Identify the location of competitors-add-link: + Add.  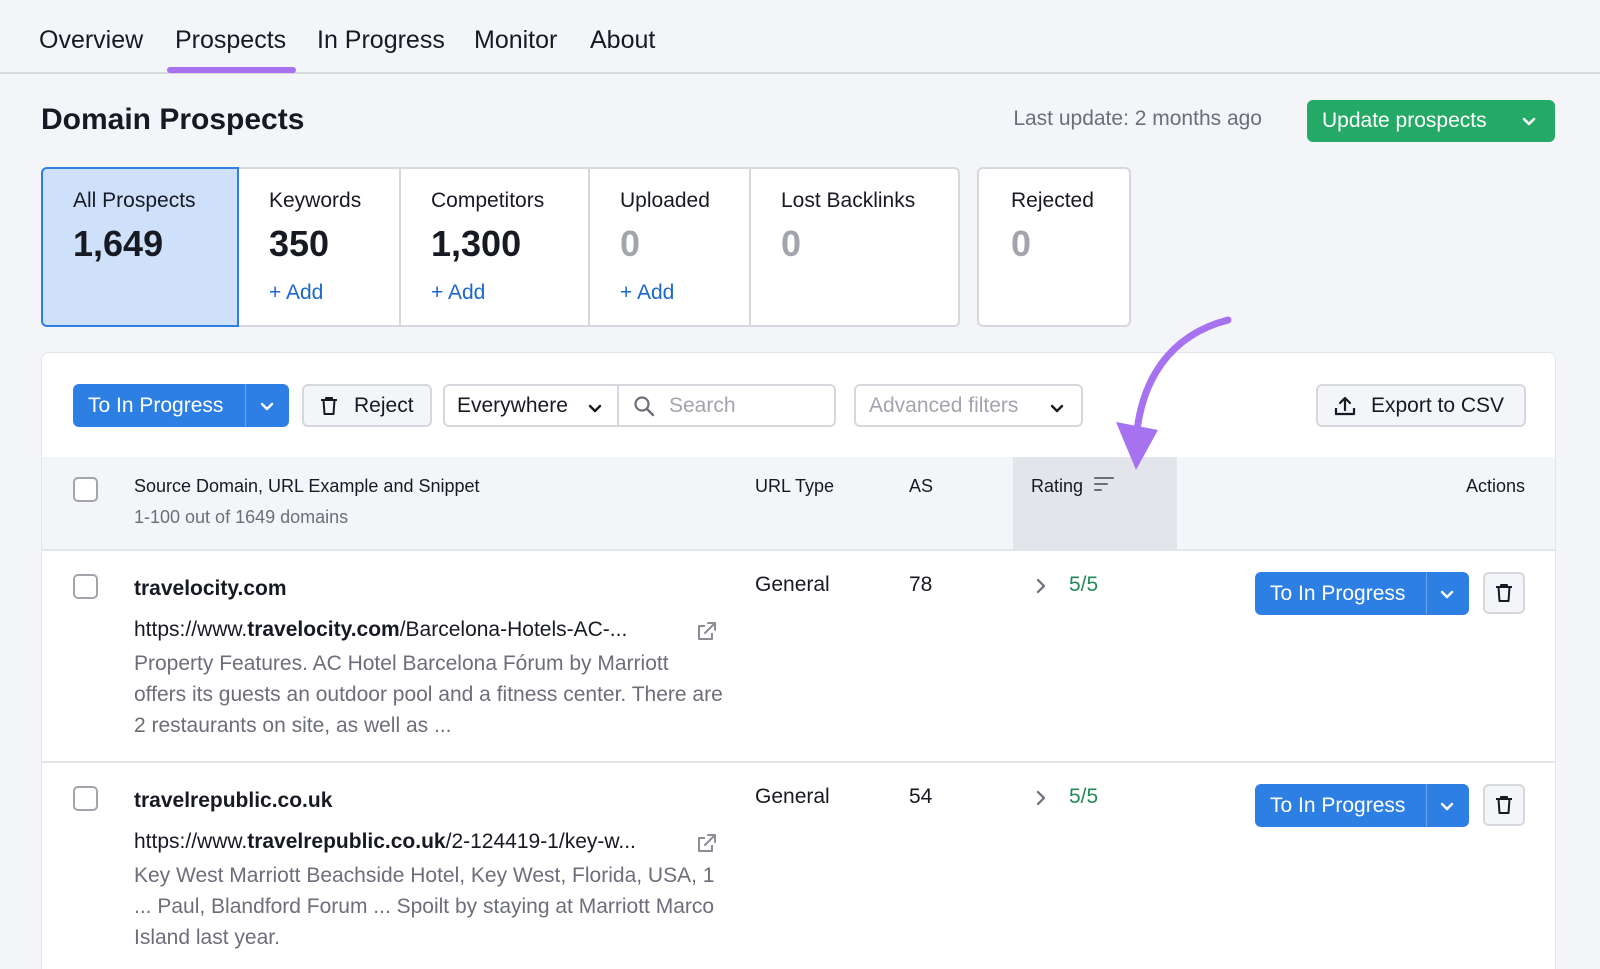
(458, 293).